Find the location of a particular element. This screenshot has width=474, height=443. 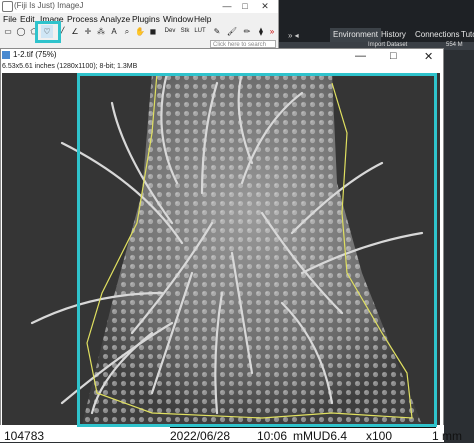

point-tool-icon: ✛ is located at coordinates (88, 31).